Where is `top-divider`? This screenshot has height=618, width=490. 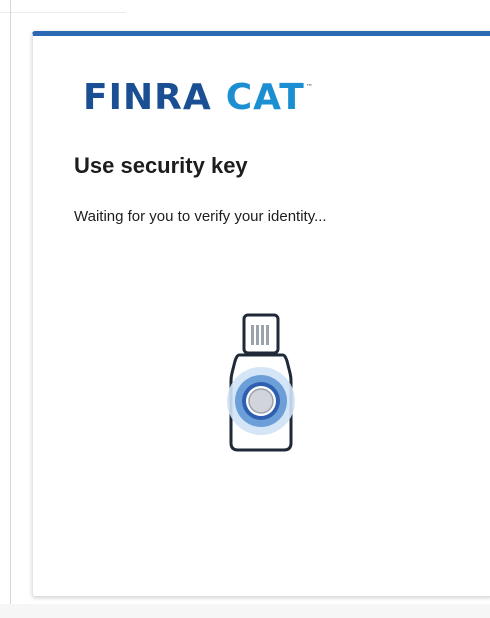
top-divider is located at coordinates (63, 12).